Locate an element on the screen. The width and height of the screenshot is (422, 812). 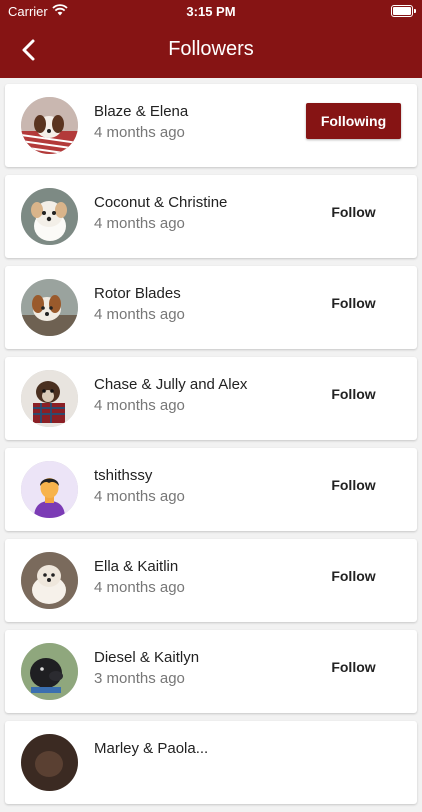
list-item: tshithssy 4 months ago Follow is located at coordinates (211, 489).